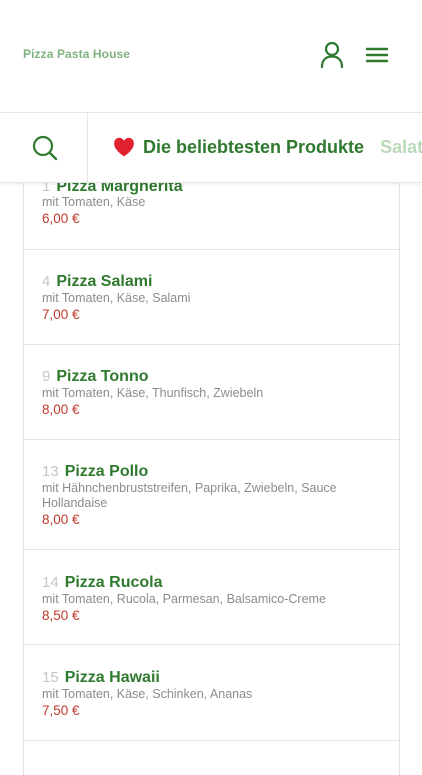  Describe the element at coordinates (211, 56) in the screenshot. I see `app-header: Pizza Pasta House` at that location.